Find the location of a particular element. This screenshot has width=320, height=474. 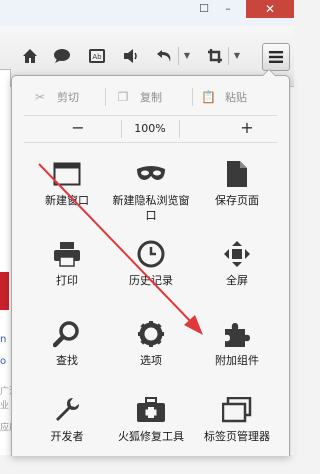

save-page-button: 保存页面 is located at coordinates (237, 198).